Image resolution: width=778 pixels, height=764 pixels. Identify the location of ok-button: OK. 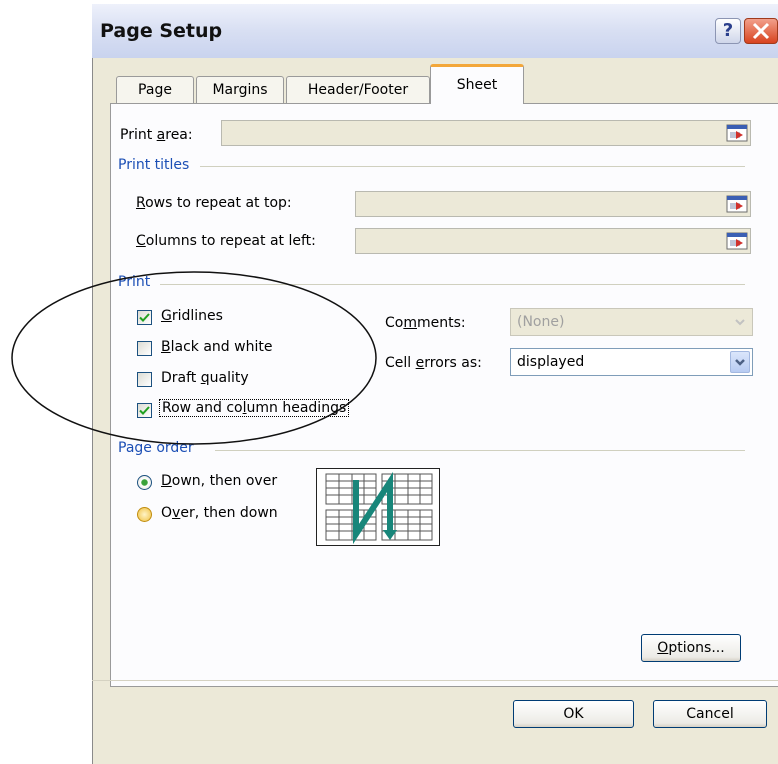
(573, 714).